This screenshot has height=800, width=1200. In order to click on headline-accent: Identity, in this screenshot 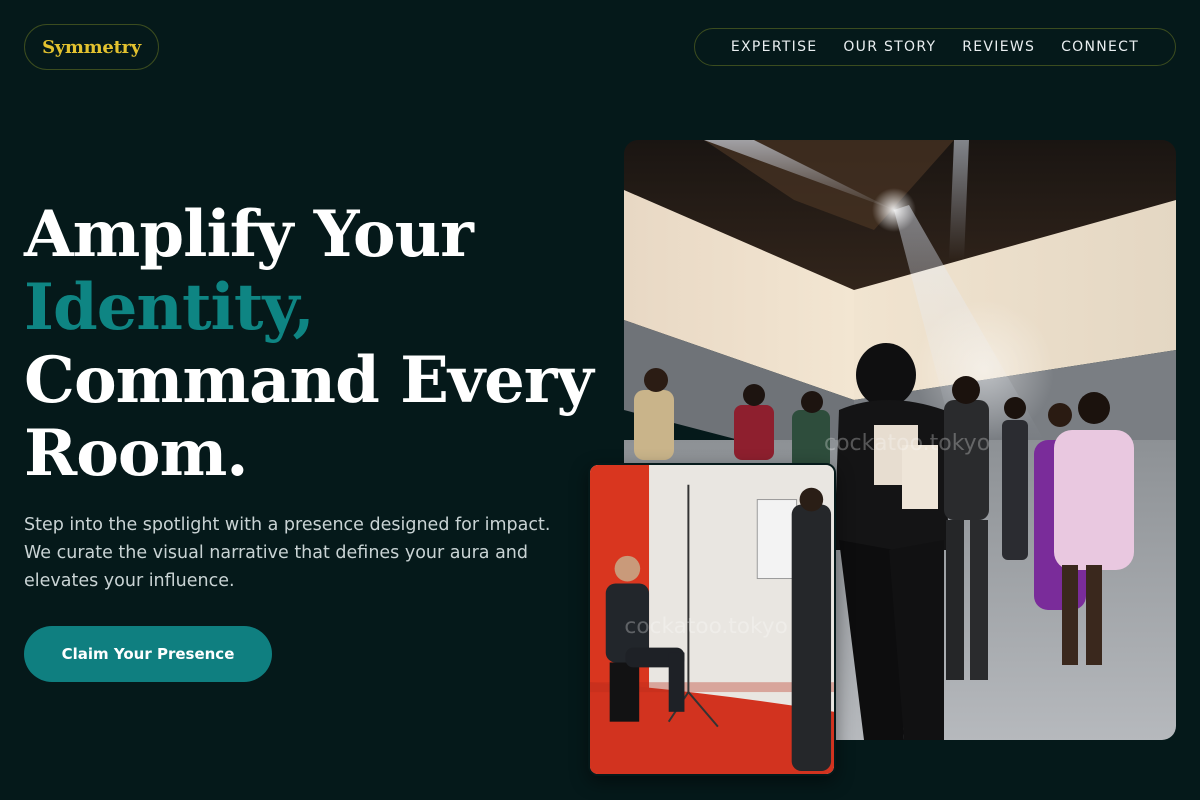, I will do `click(169, 307)`.